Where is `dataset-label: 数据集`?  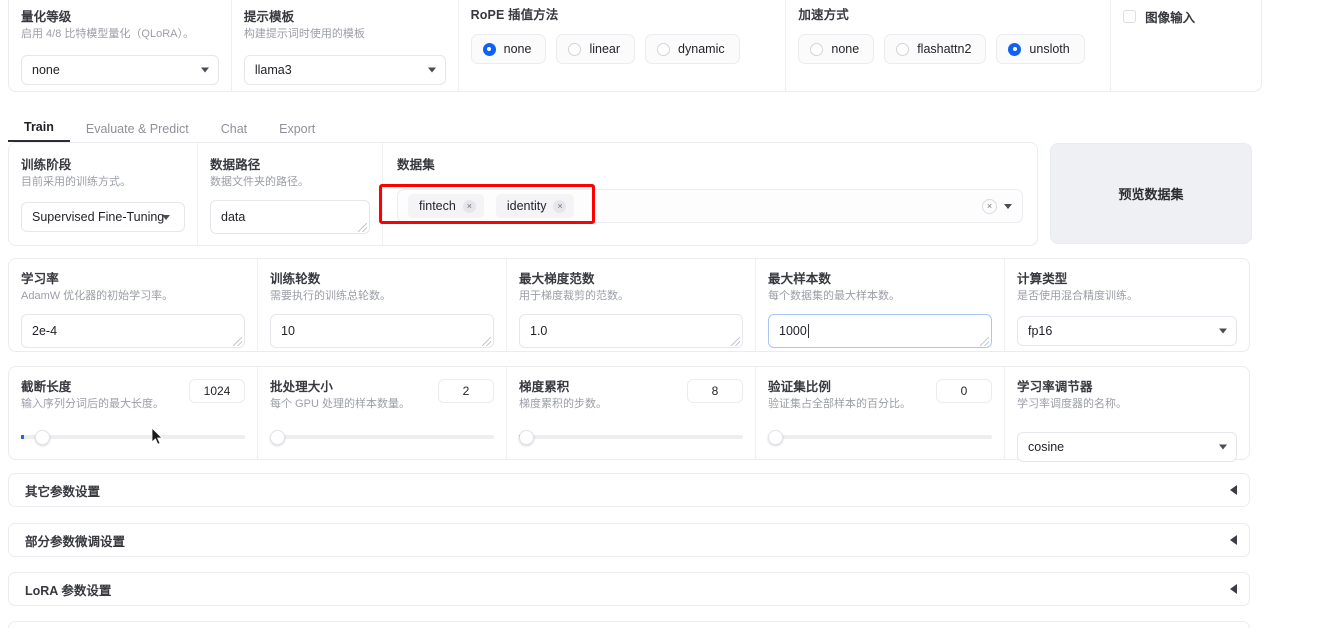 dataset-label: 数据集 is located at coordinates (416, 165).